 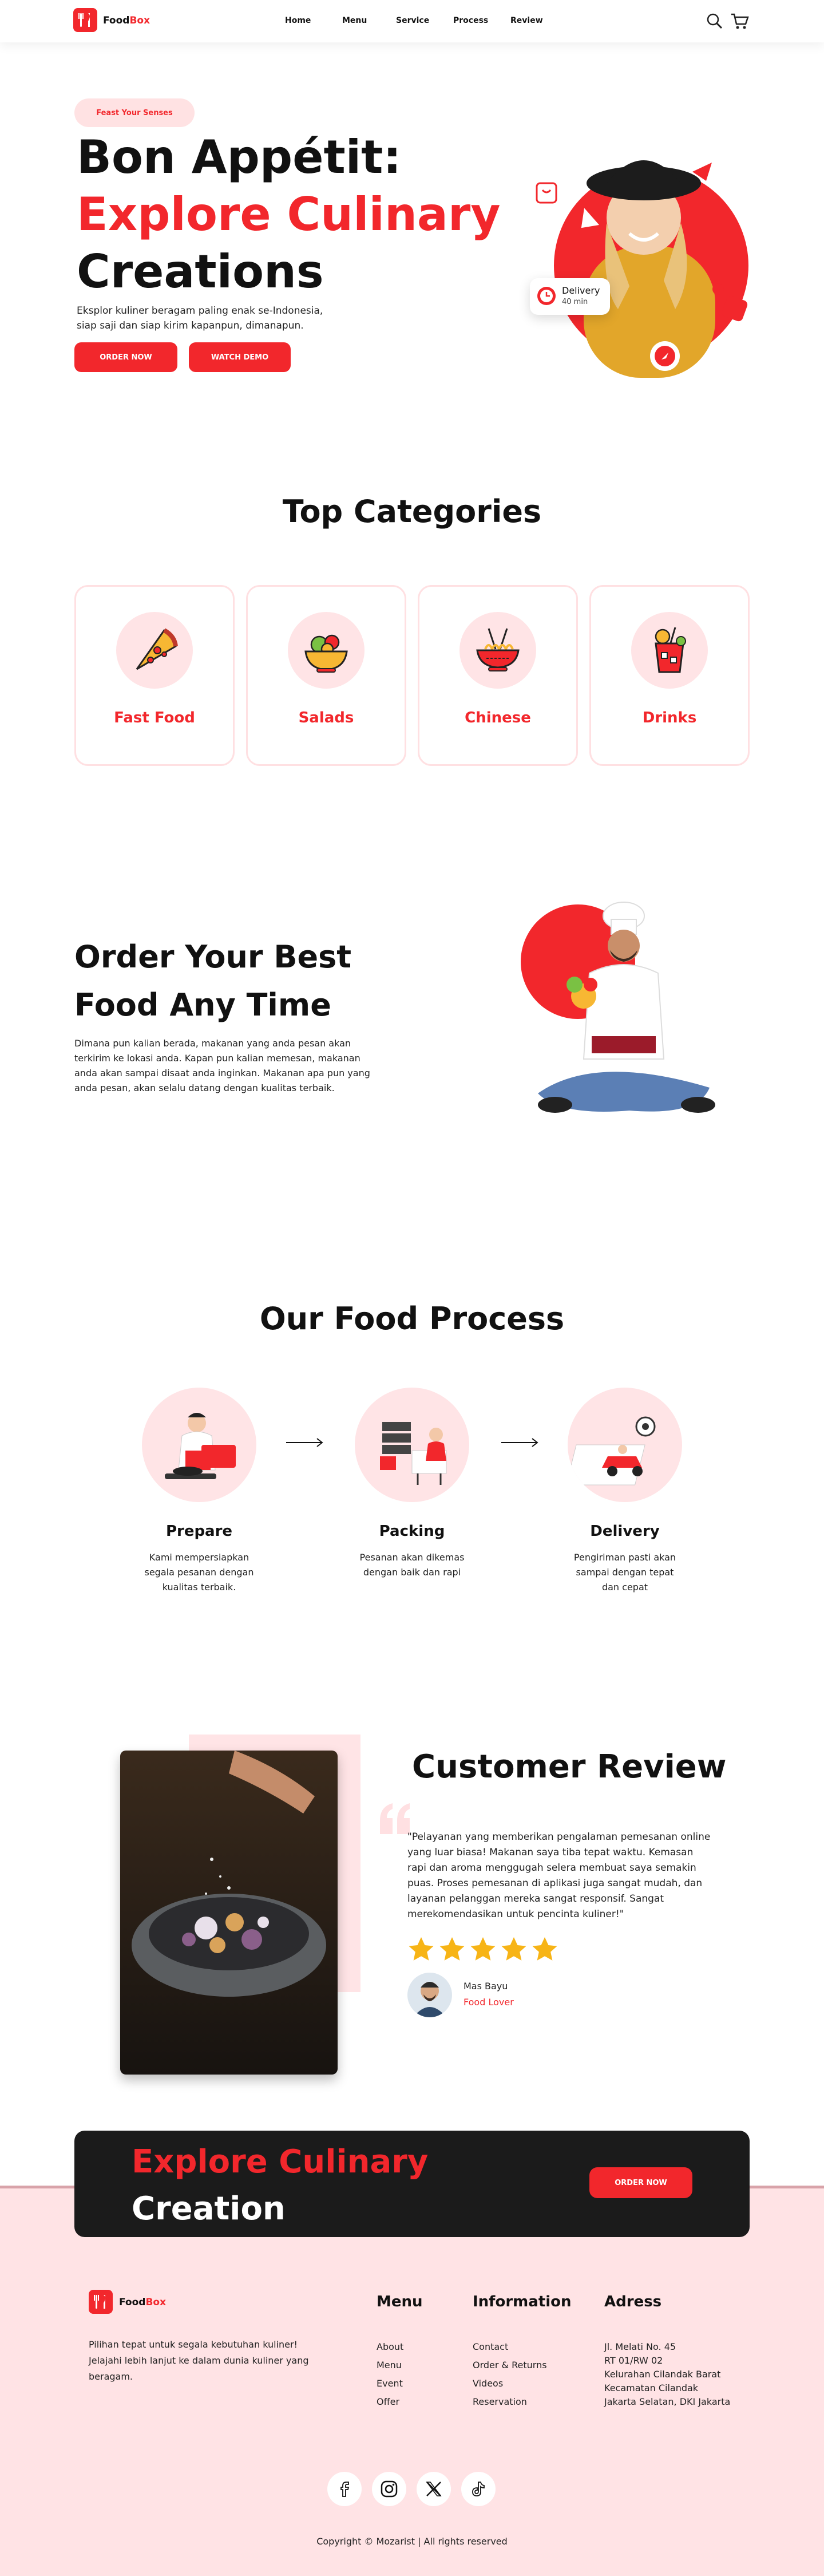 What do you see at coordinates (497, 650) in the screenshot?
I see `noodles-icon` at bounding box center [497, 650].